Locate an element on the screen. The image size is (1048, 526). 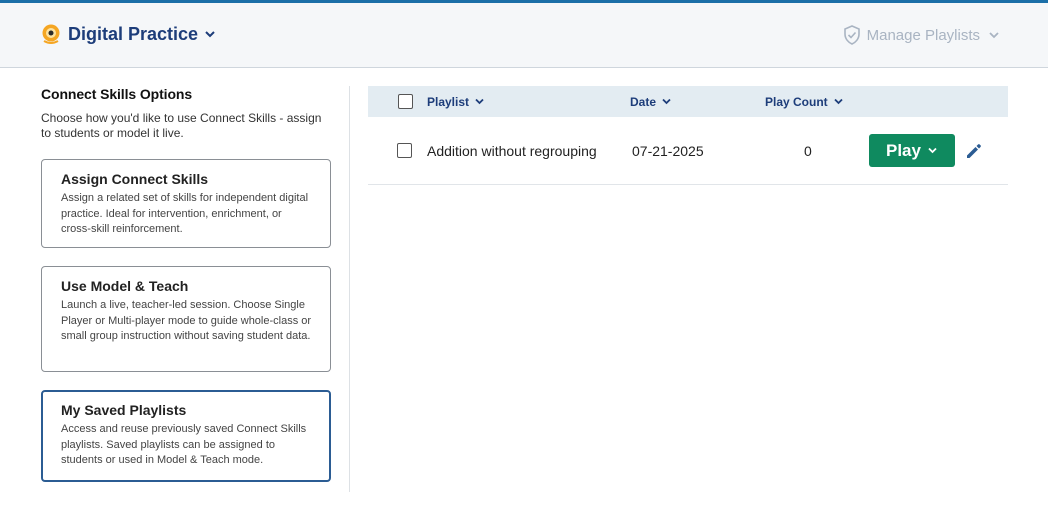
column-label: Date is located at coordinates (643, 101).